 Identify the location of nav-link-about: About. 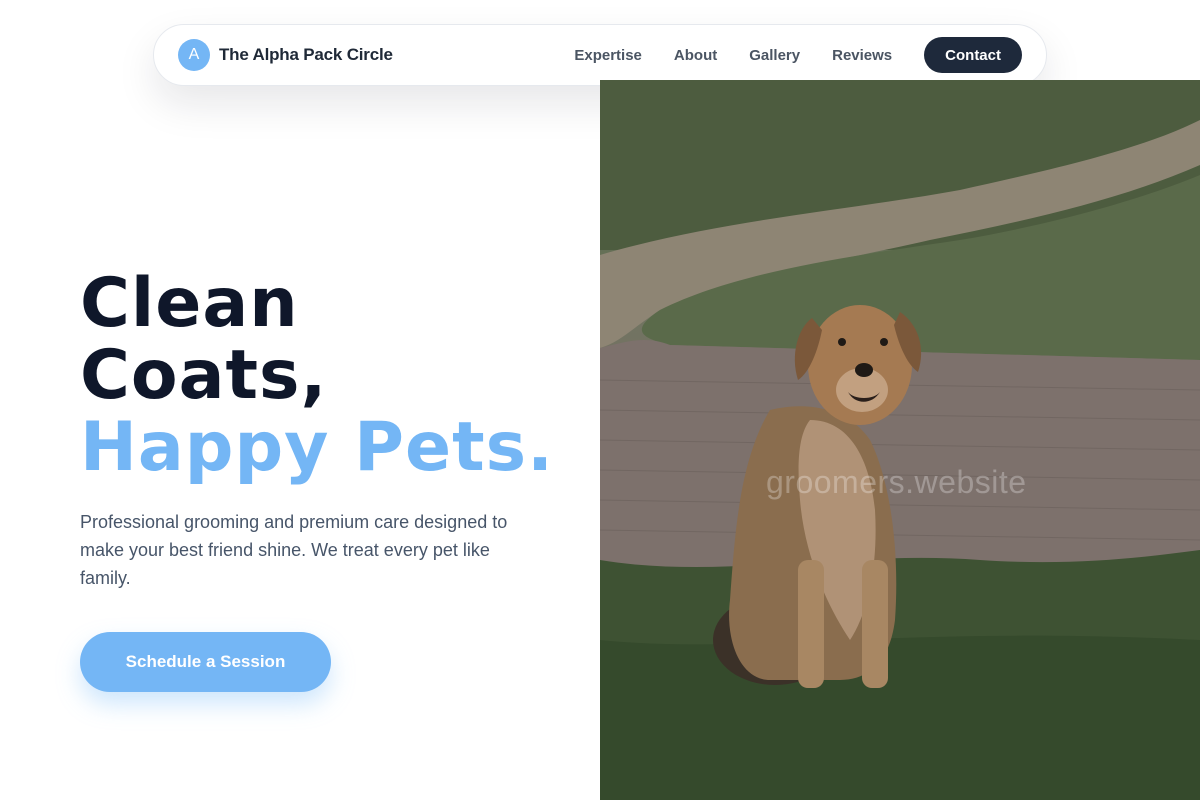
(695, 55).